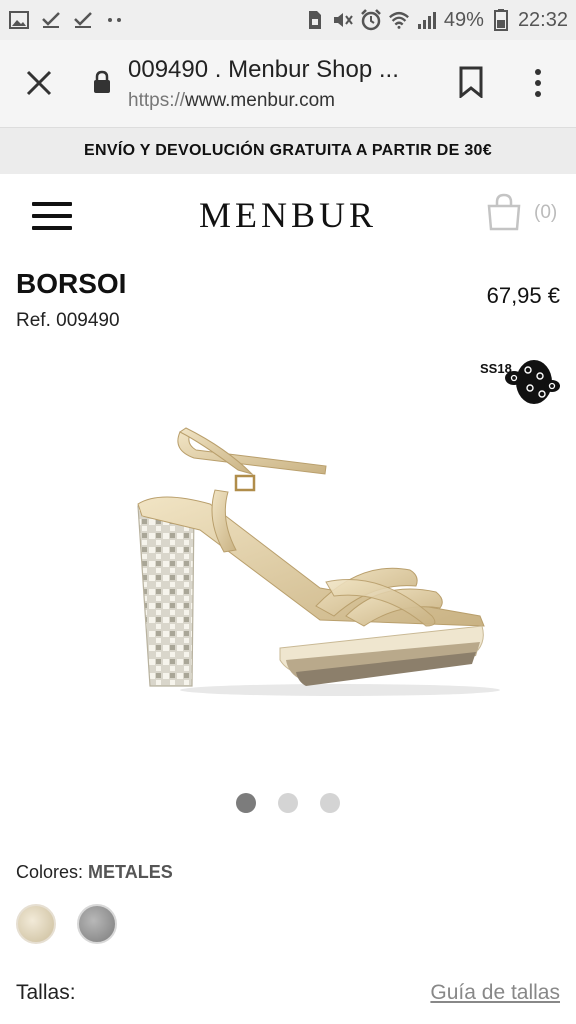  Describe the element at coordinates (504, 212) in the screenshot. I see `shopping-bag-icon` at that location.